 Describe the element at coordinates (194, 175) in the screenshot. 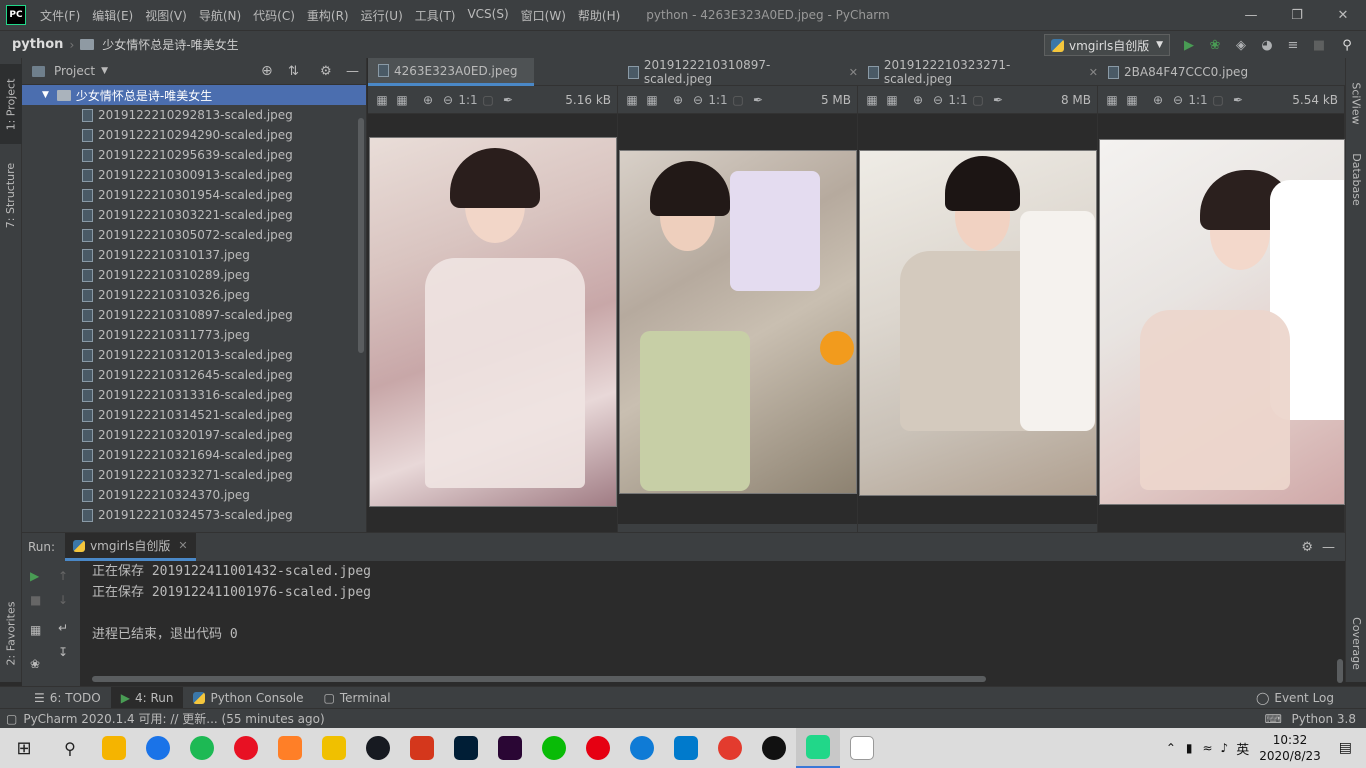

I see `tree-file-item: 2019122210300913-scaled.jpeg` at that location.